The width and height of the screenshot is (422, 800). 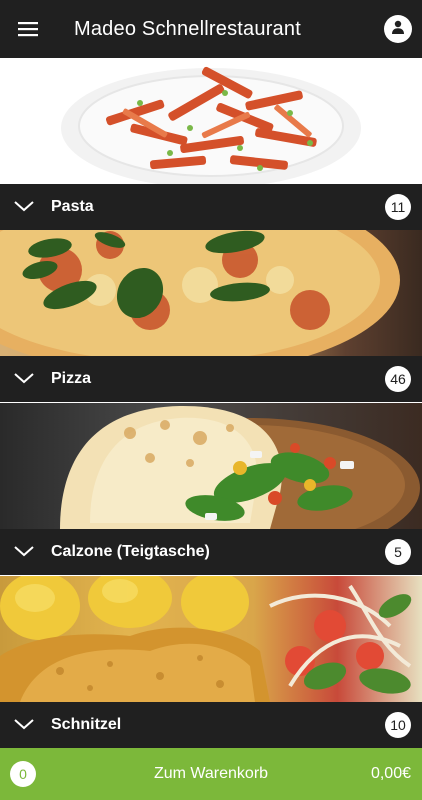 What do you see at coordinates (211, 379) in the screenshot?
I see `category-bar-pizza: Pizza 46` at bounding box center [211, 379].